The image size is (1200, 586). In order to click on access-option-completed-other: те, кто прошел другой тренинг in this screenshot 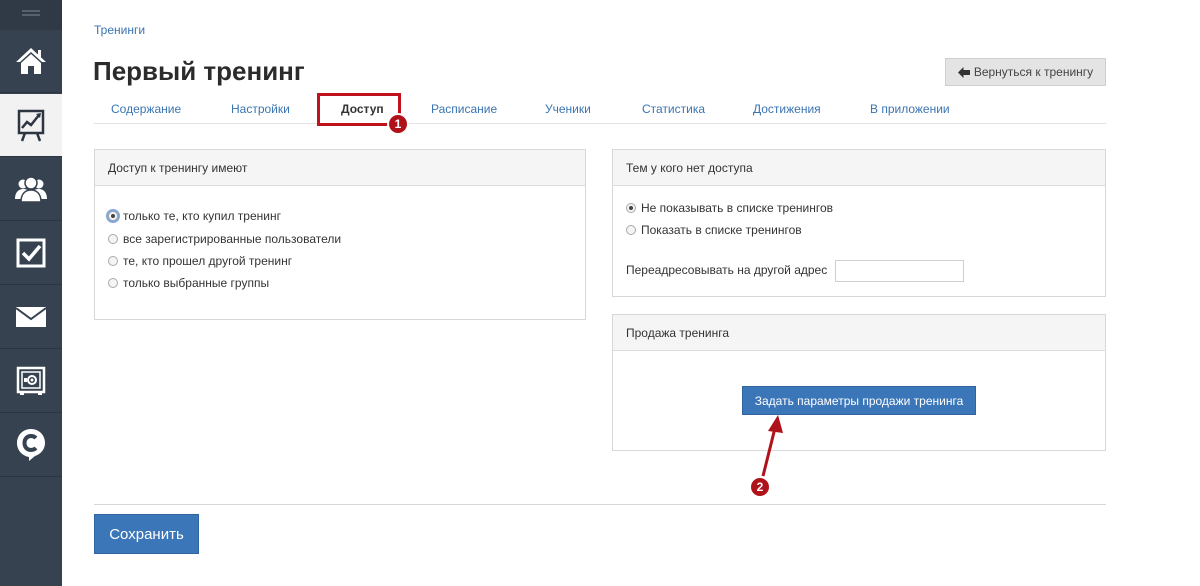, I will do `click(200, 261)`.